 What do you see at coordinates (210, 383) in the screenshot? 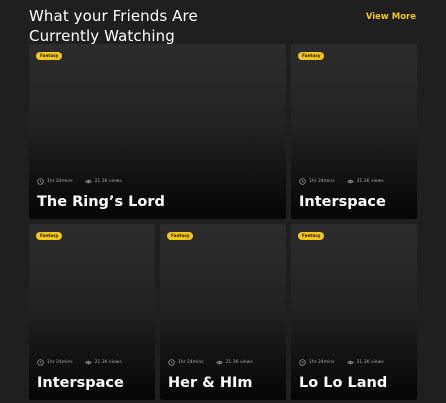
I see `movie-title: Her & HIm` at bounding box center [210, 383].